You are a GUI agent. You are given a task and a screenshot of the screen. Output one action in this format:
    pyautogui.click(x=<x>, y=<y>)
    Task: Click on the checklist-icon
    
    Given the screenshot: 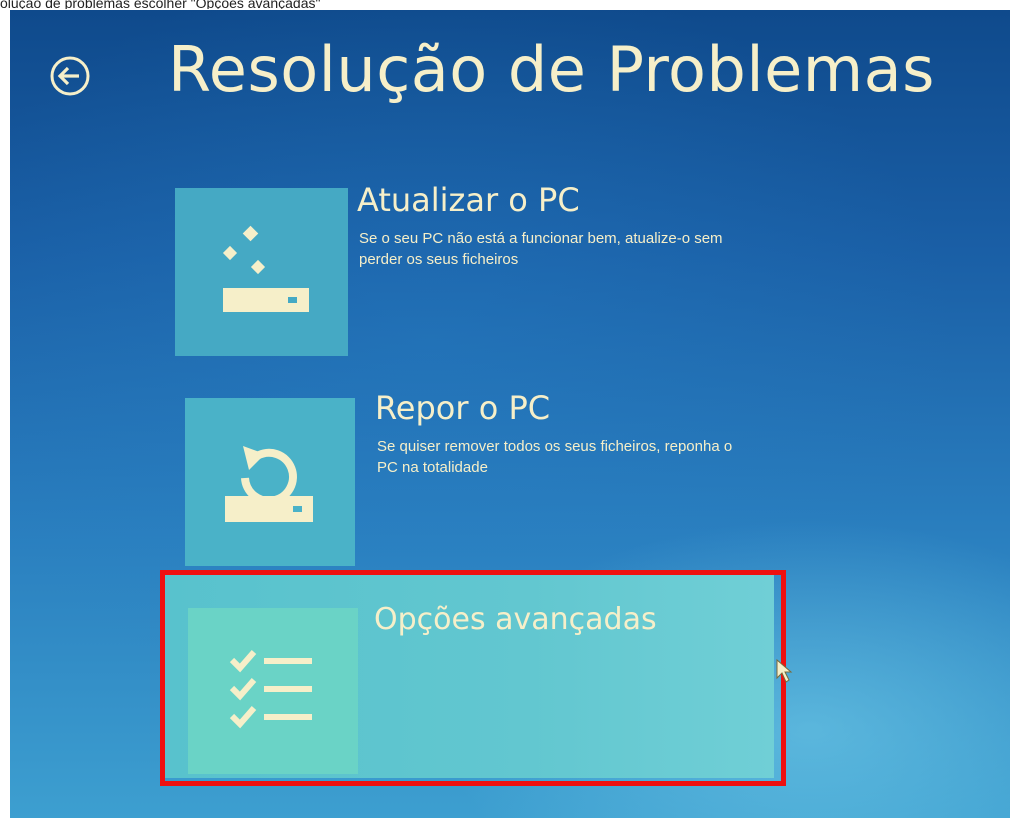 What is the action you would take?
    pyautogui.click(x=270, y=689)
    